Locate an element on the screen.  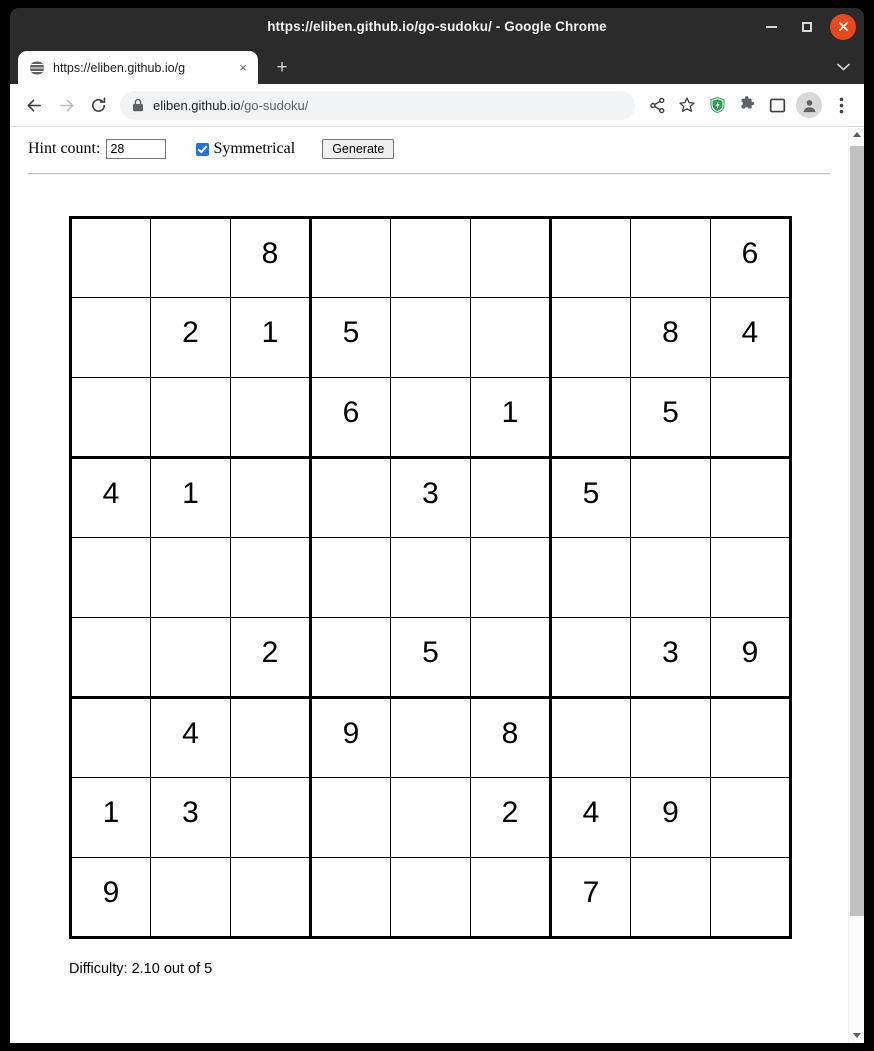
symmetrical-checkbox is located at coordinates (203, 149).